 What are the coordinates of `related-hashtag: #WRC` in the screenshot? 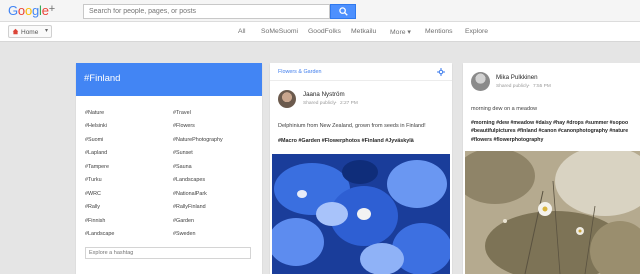 It's located at (93, 194).